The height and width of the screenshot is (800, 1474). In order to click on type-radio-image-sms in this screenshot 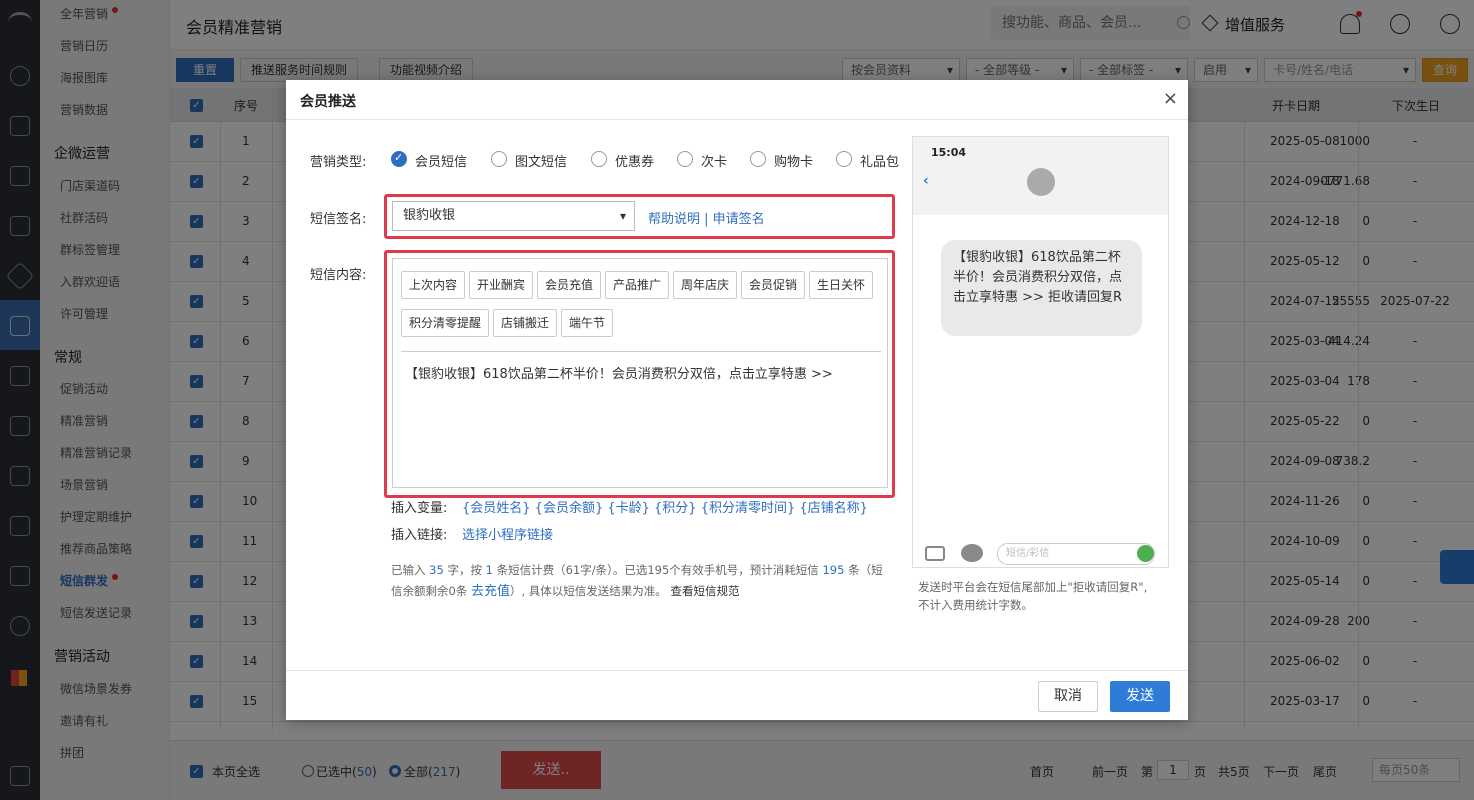, I will do `click(499, 159)`.